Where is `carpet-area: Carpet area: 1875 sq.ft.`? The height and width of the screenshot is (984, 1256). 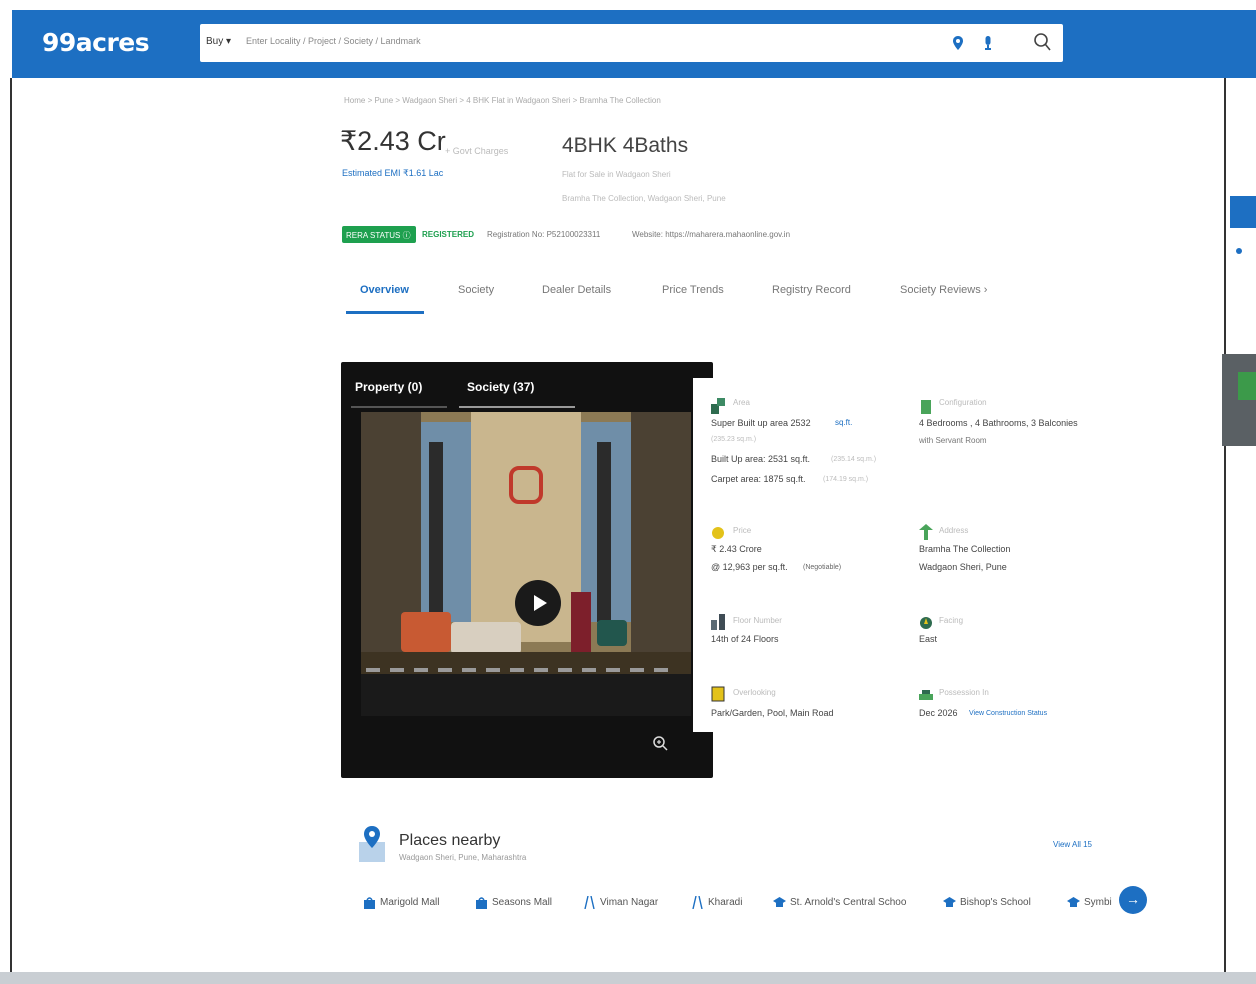
carpet-area: Carpet area: 1875 sq.ft. is located at coordinates (758, 479).